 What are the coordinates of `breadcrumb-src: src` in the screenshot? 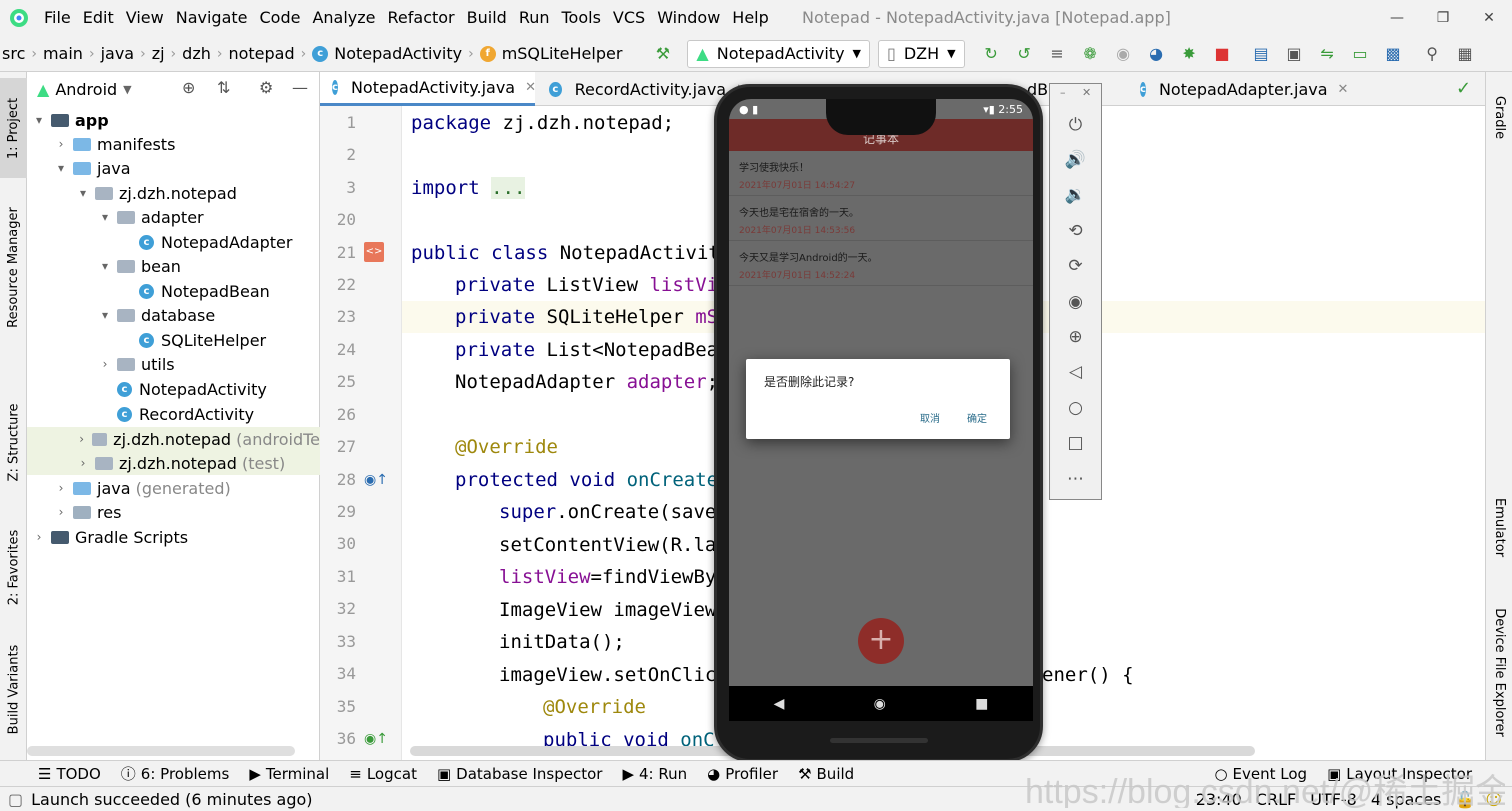 It's located at (13, 53).